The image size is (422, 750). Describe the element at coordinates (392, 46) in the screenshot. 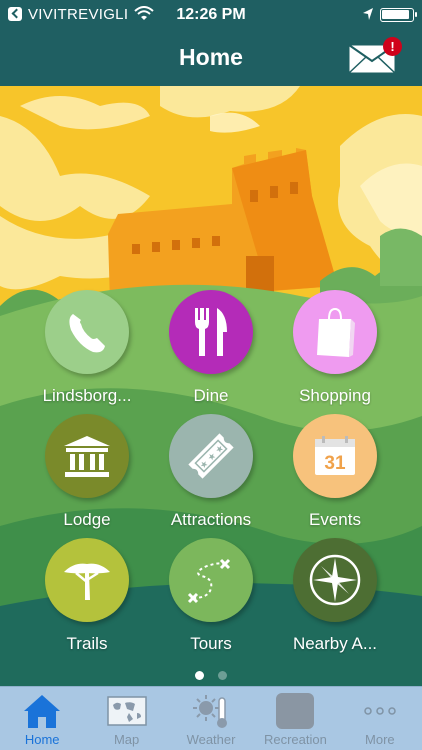

I see `notification-badge: !` at that location.